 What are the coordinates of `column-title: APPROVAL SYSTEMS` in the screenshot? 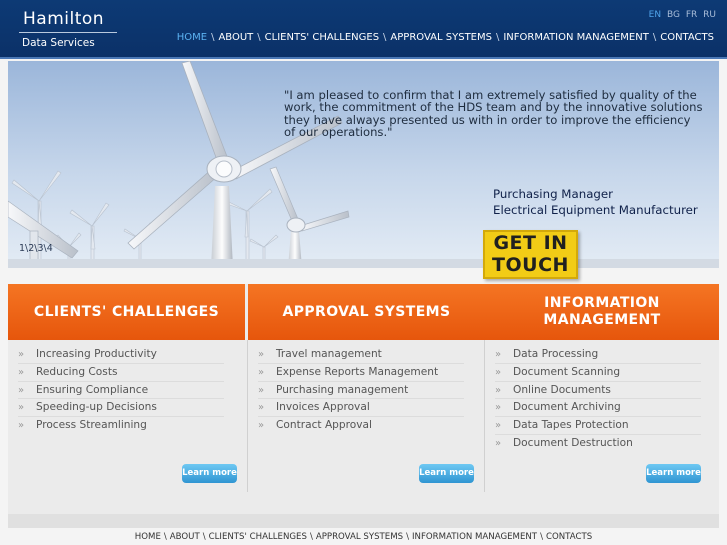 It's located at (366, 312).